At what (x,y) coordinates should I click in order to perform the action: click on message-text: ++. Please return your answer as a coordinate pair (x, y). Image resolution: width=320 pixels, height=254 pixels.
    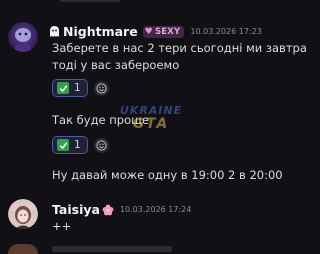
    Looking at the image, I should click on (61, 226).